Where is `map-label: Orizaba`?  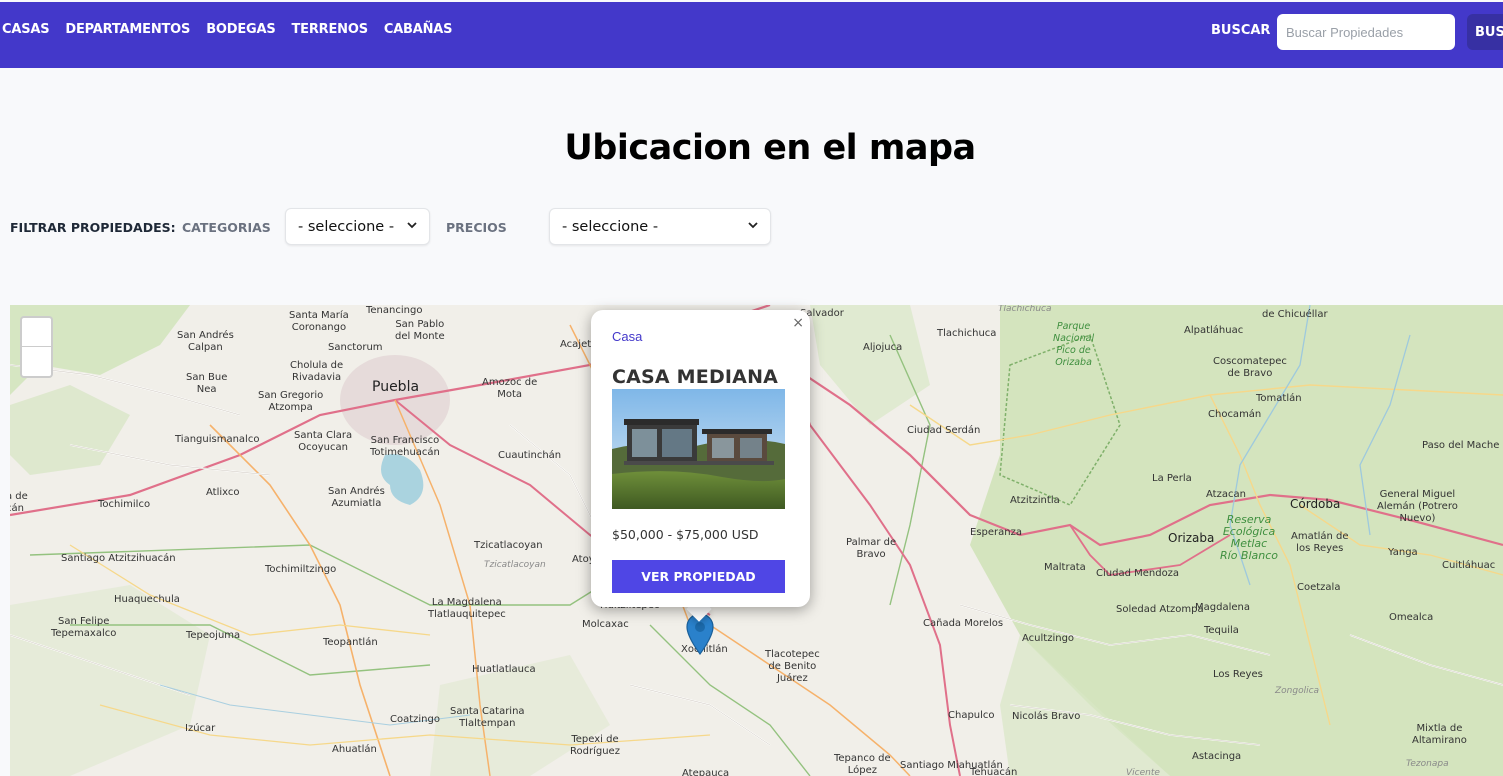
map-label: Orizaba is located at coordinates (1191, 538).